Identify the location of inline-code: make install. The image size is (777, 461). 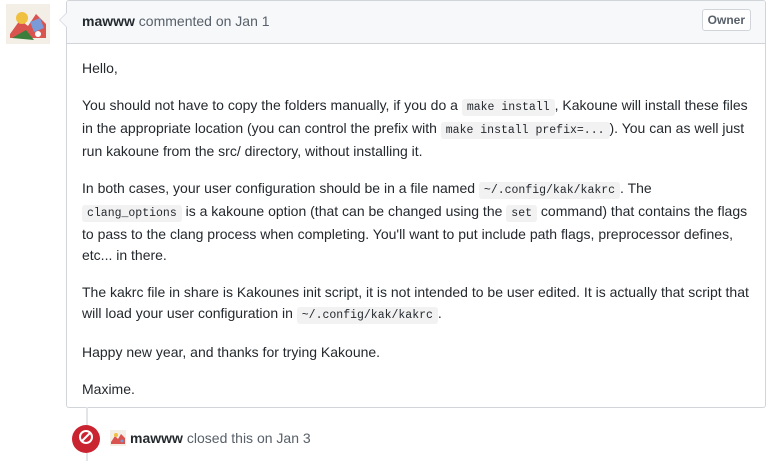
(508, 107).